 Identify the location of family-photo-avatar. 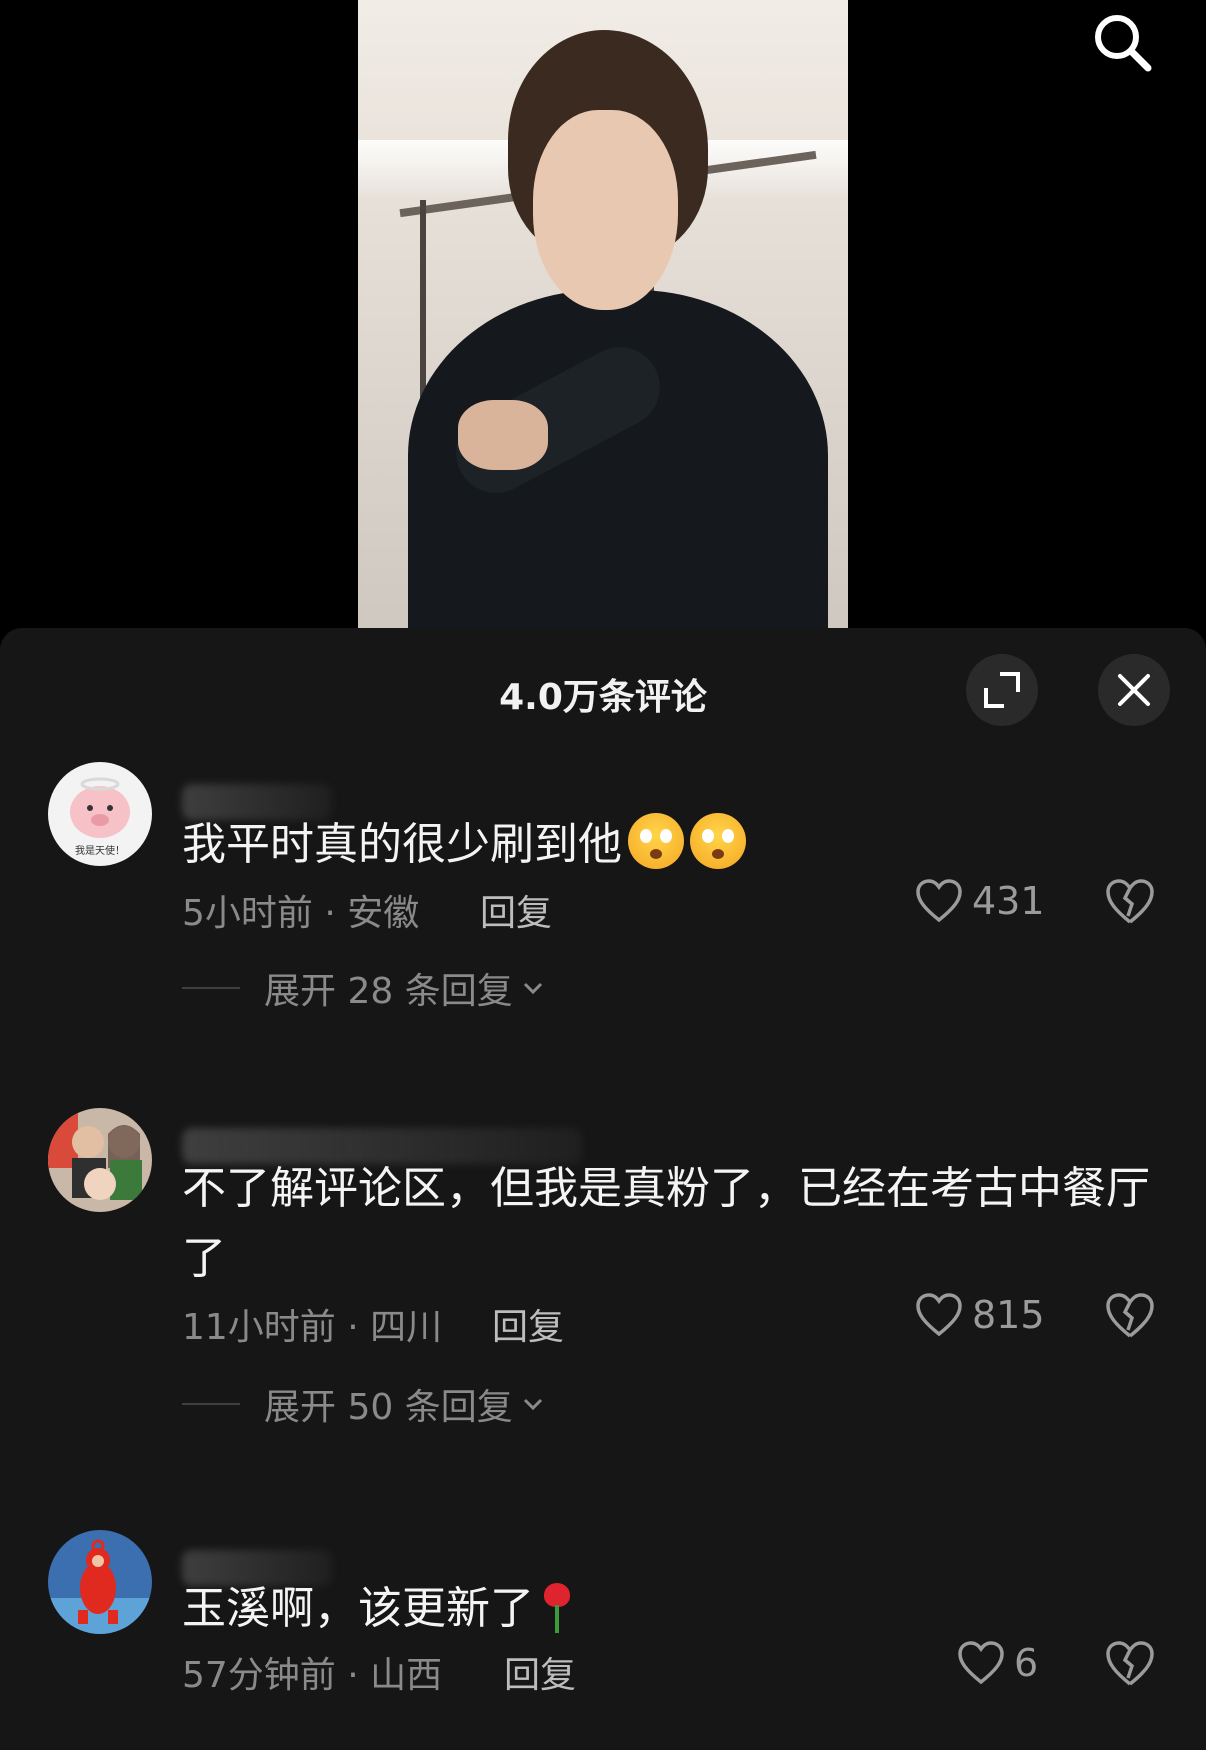
(100, 1160).